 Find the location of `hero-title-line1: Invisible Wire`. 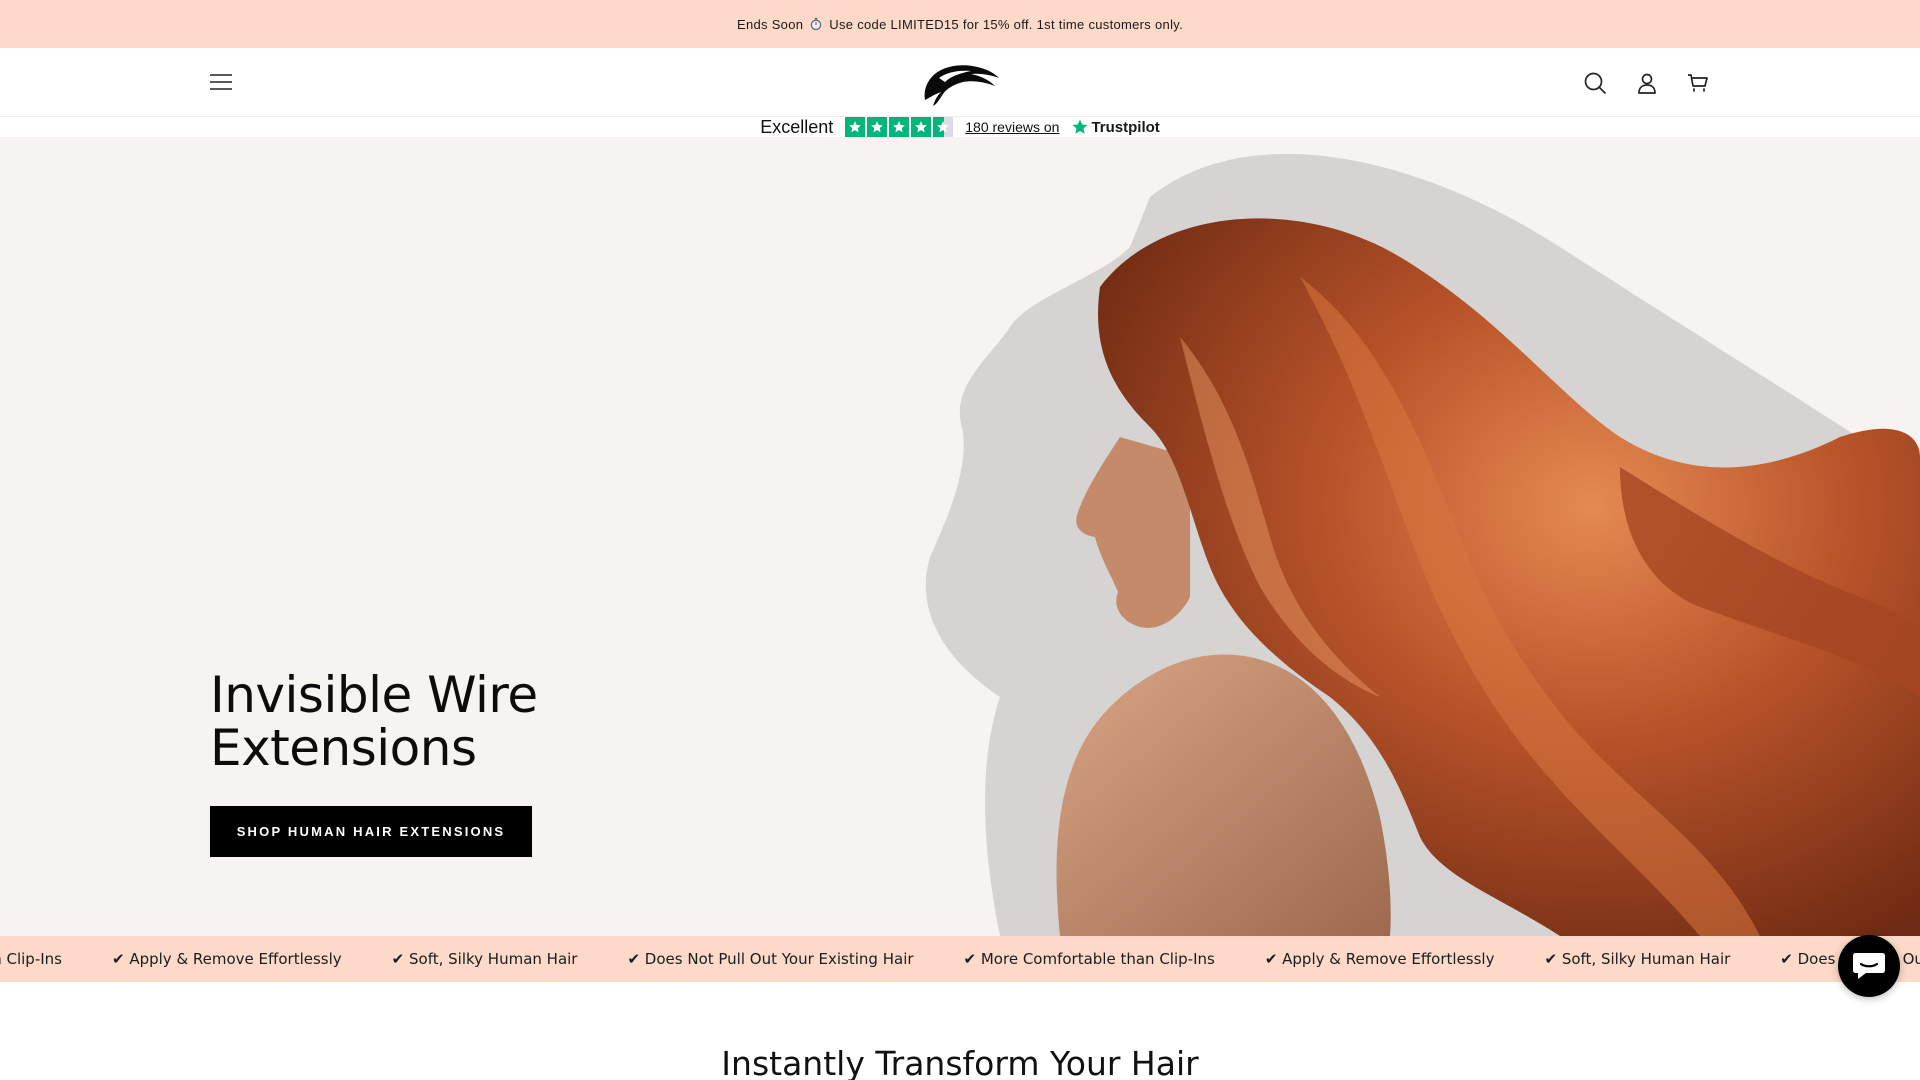

hero-title-line1: Invisible Wire is located at coordinates (374, 695).